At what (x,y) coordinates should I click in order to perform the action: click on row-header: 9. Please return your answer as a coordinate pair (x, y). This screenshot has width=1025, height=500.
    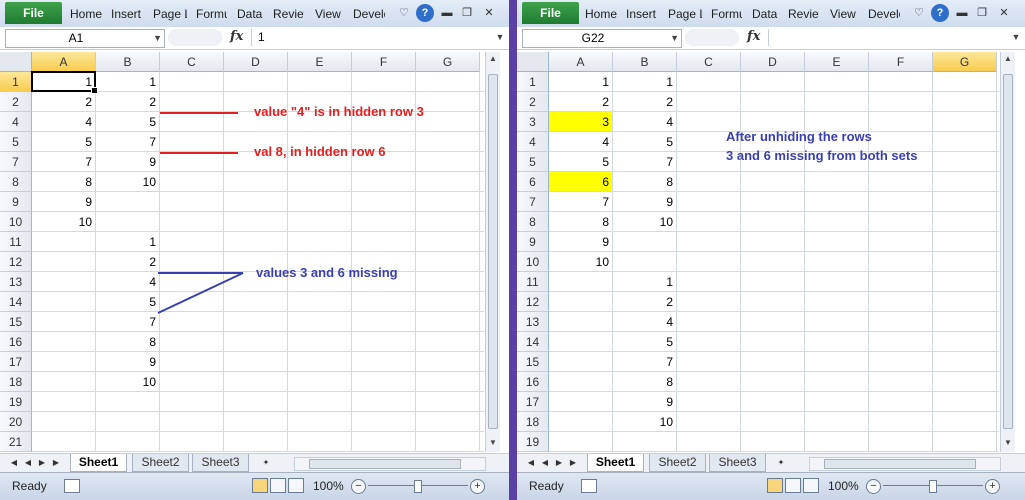
    Looking at the image, I should click on (533, 242).